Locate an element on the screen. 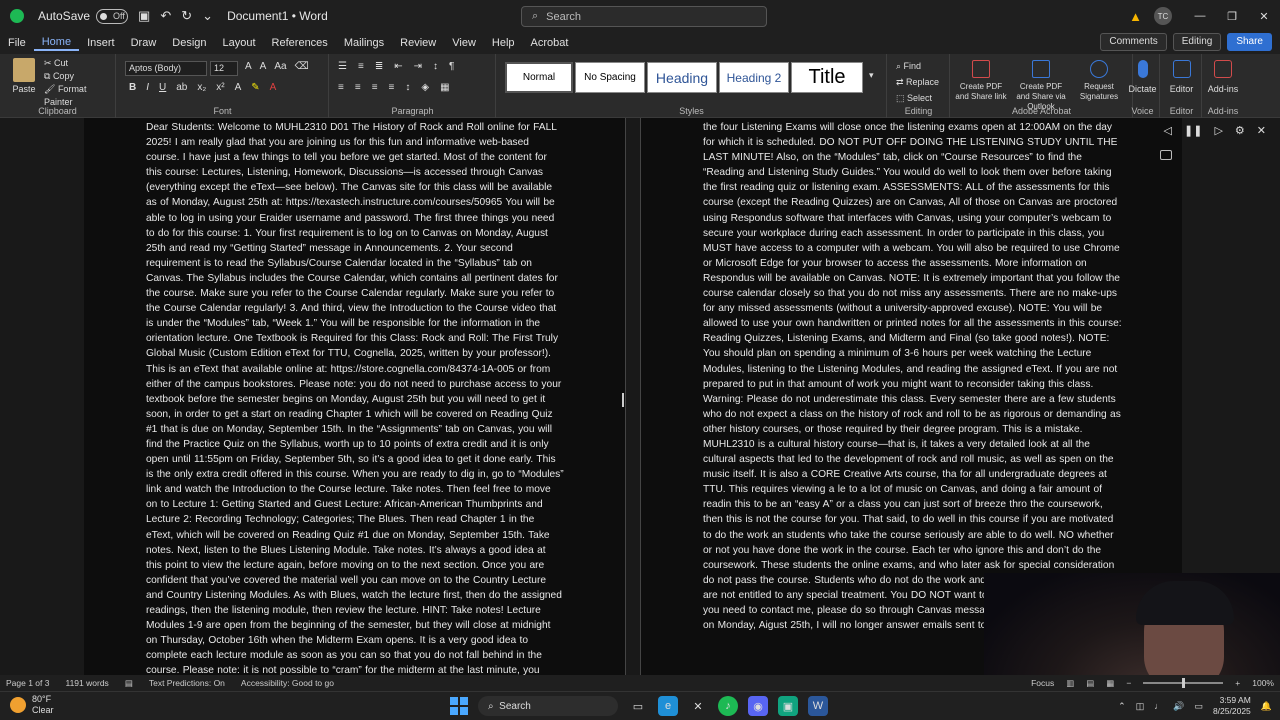  strikethrough-icon: ab is located at coordinates (181, 87).